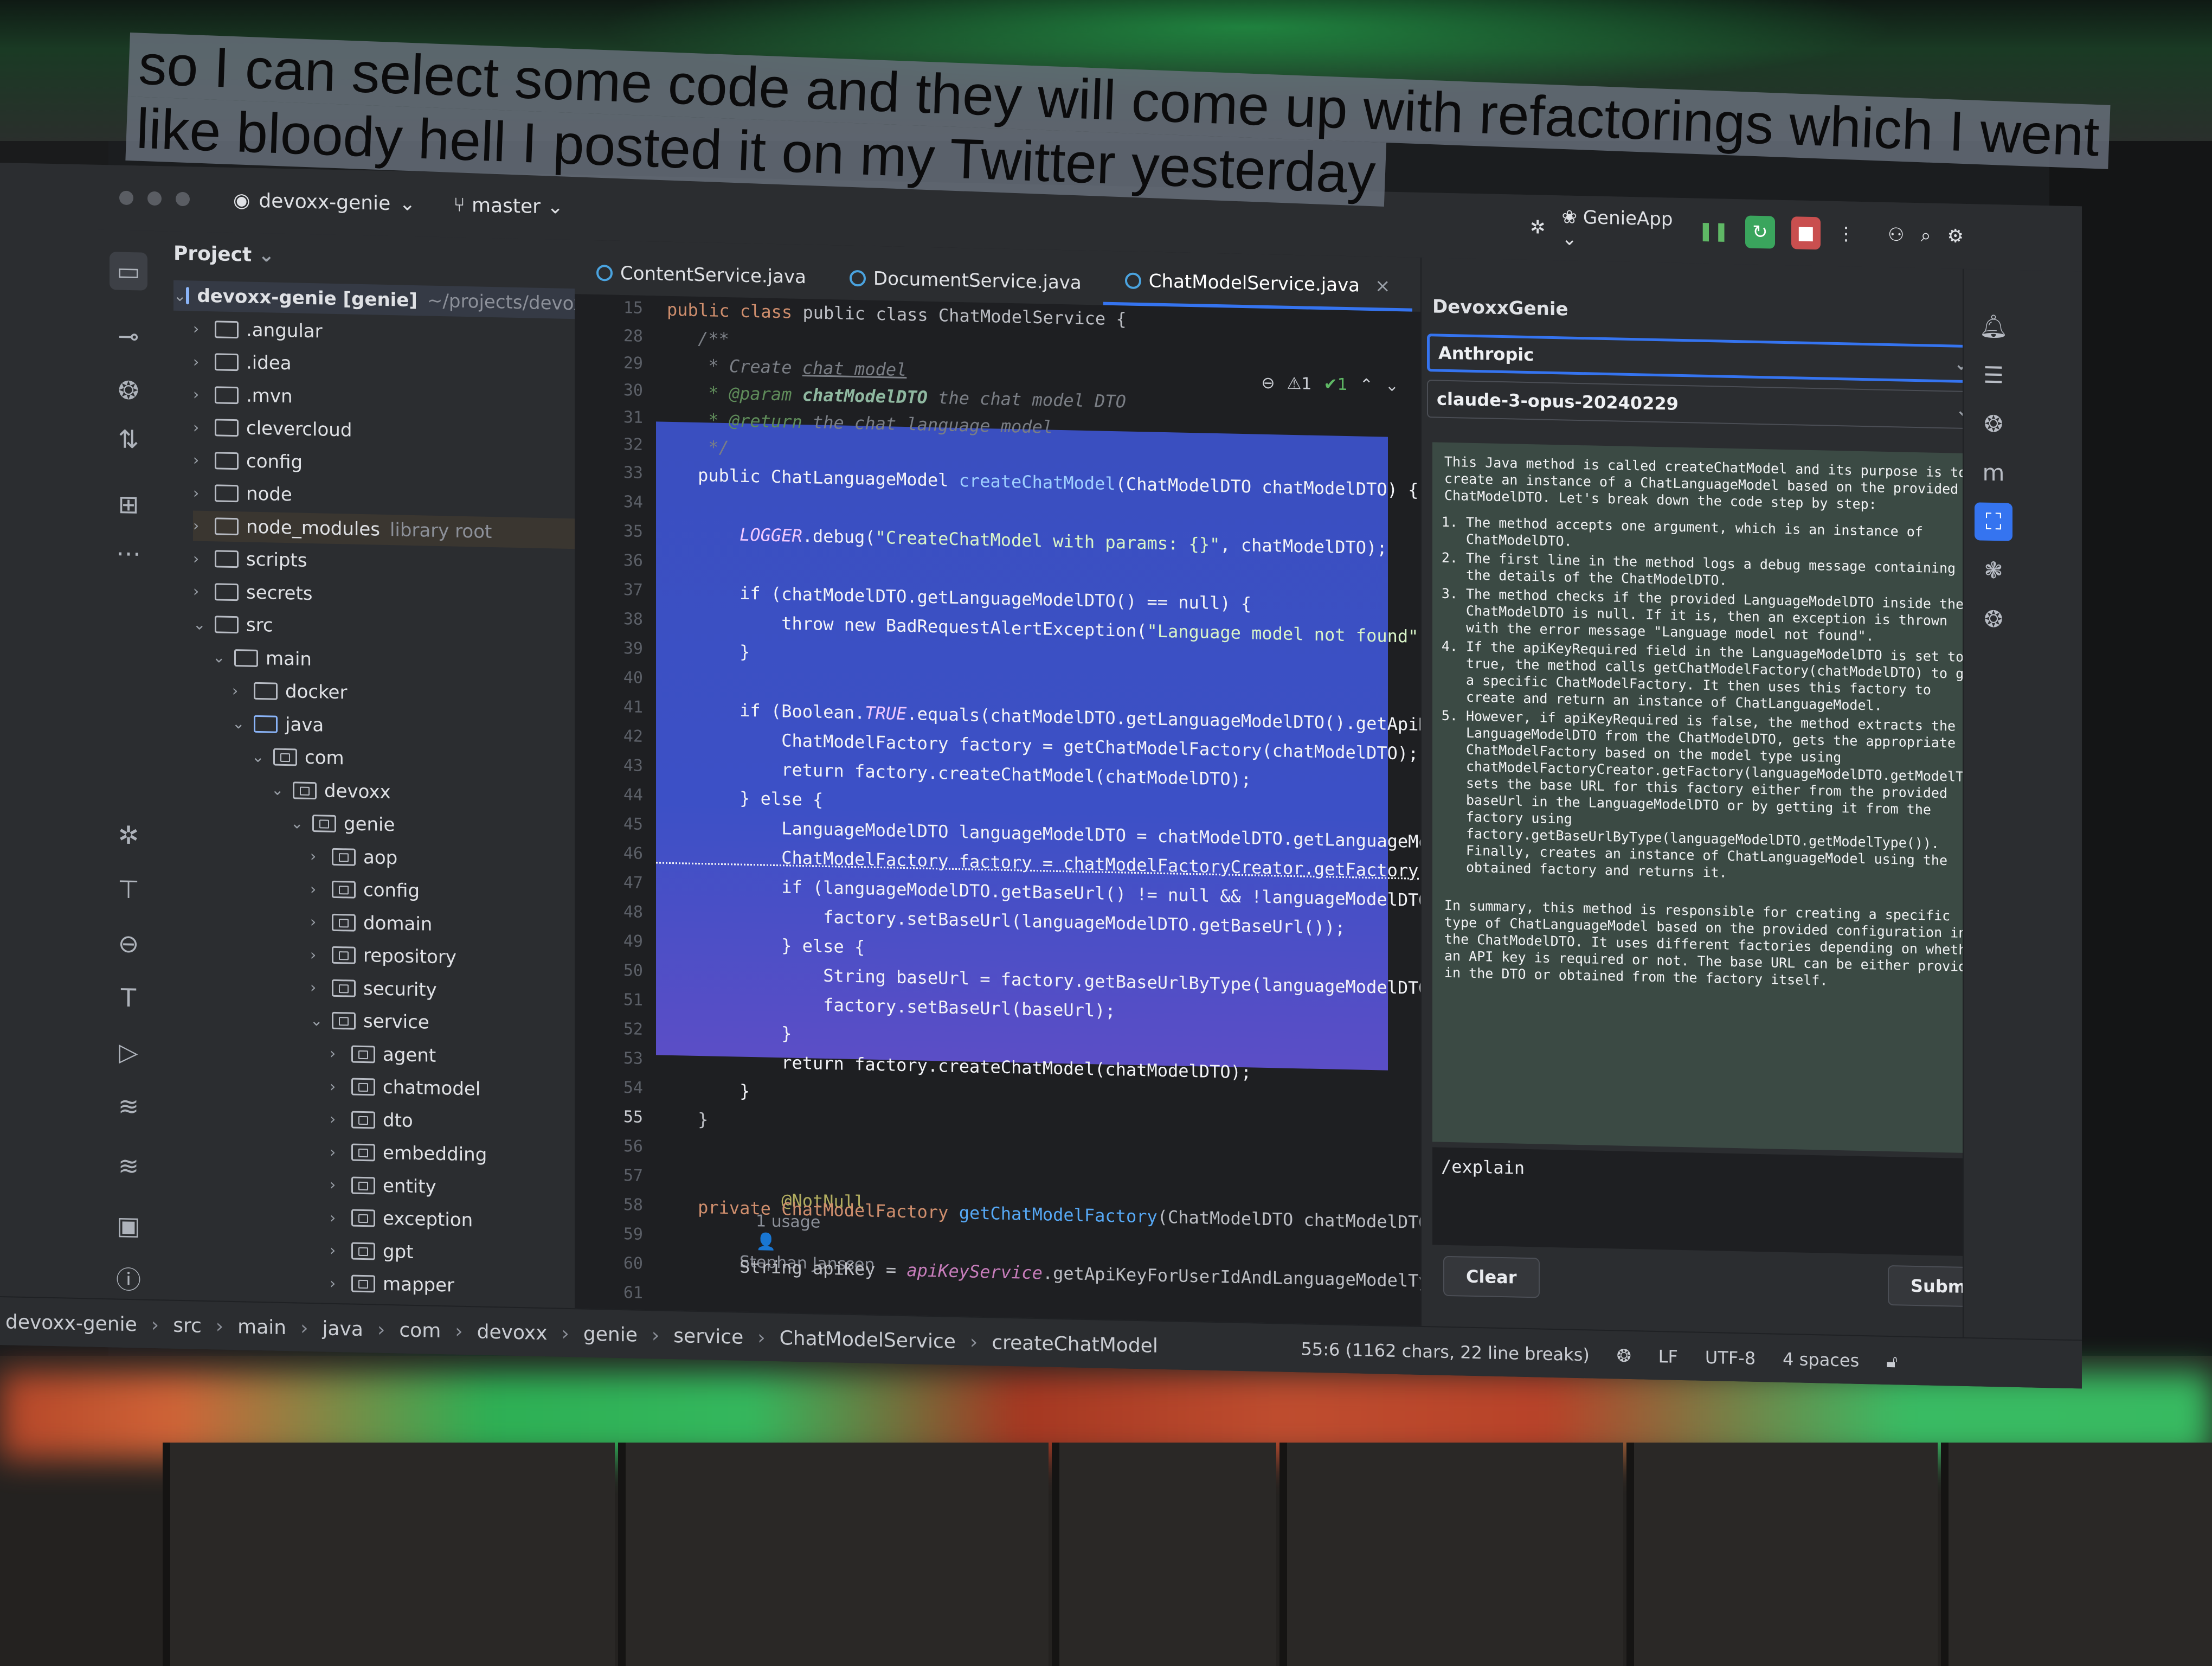  Describe the element at coordinates (1896, 235) in the screenshot. I see `add-user-icon: ⚇` at that location.